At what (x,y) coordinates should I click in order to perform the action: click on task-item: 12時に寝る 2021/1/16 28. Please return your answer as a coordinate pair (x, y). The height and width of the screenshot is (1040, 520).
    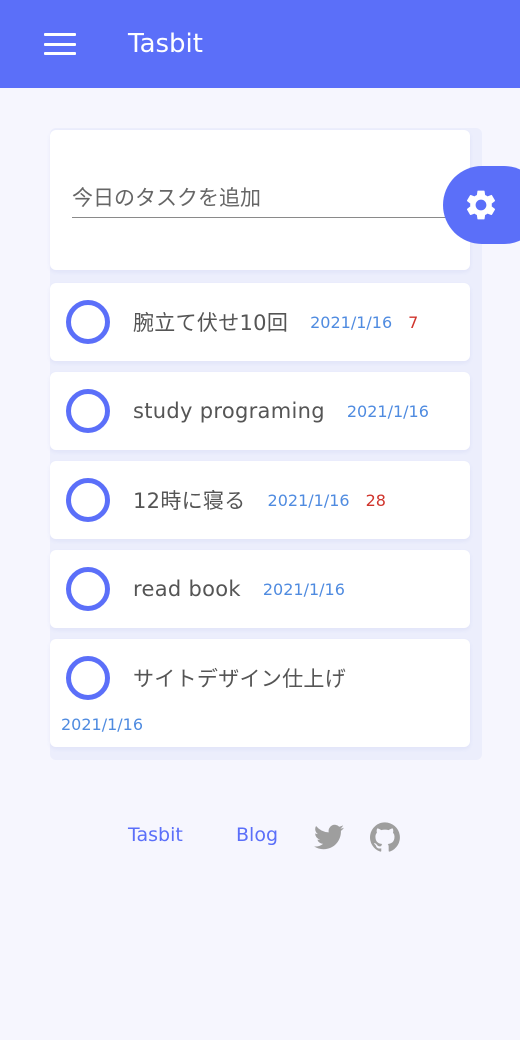
    Looking at the image, I should click on (260, 500).